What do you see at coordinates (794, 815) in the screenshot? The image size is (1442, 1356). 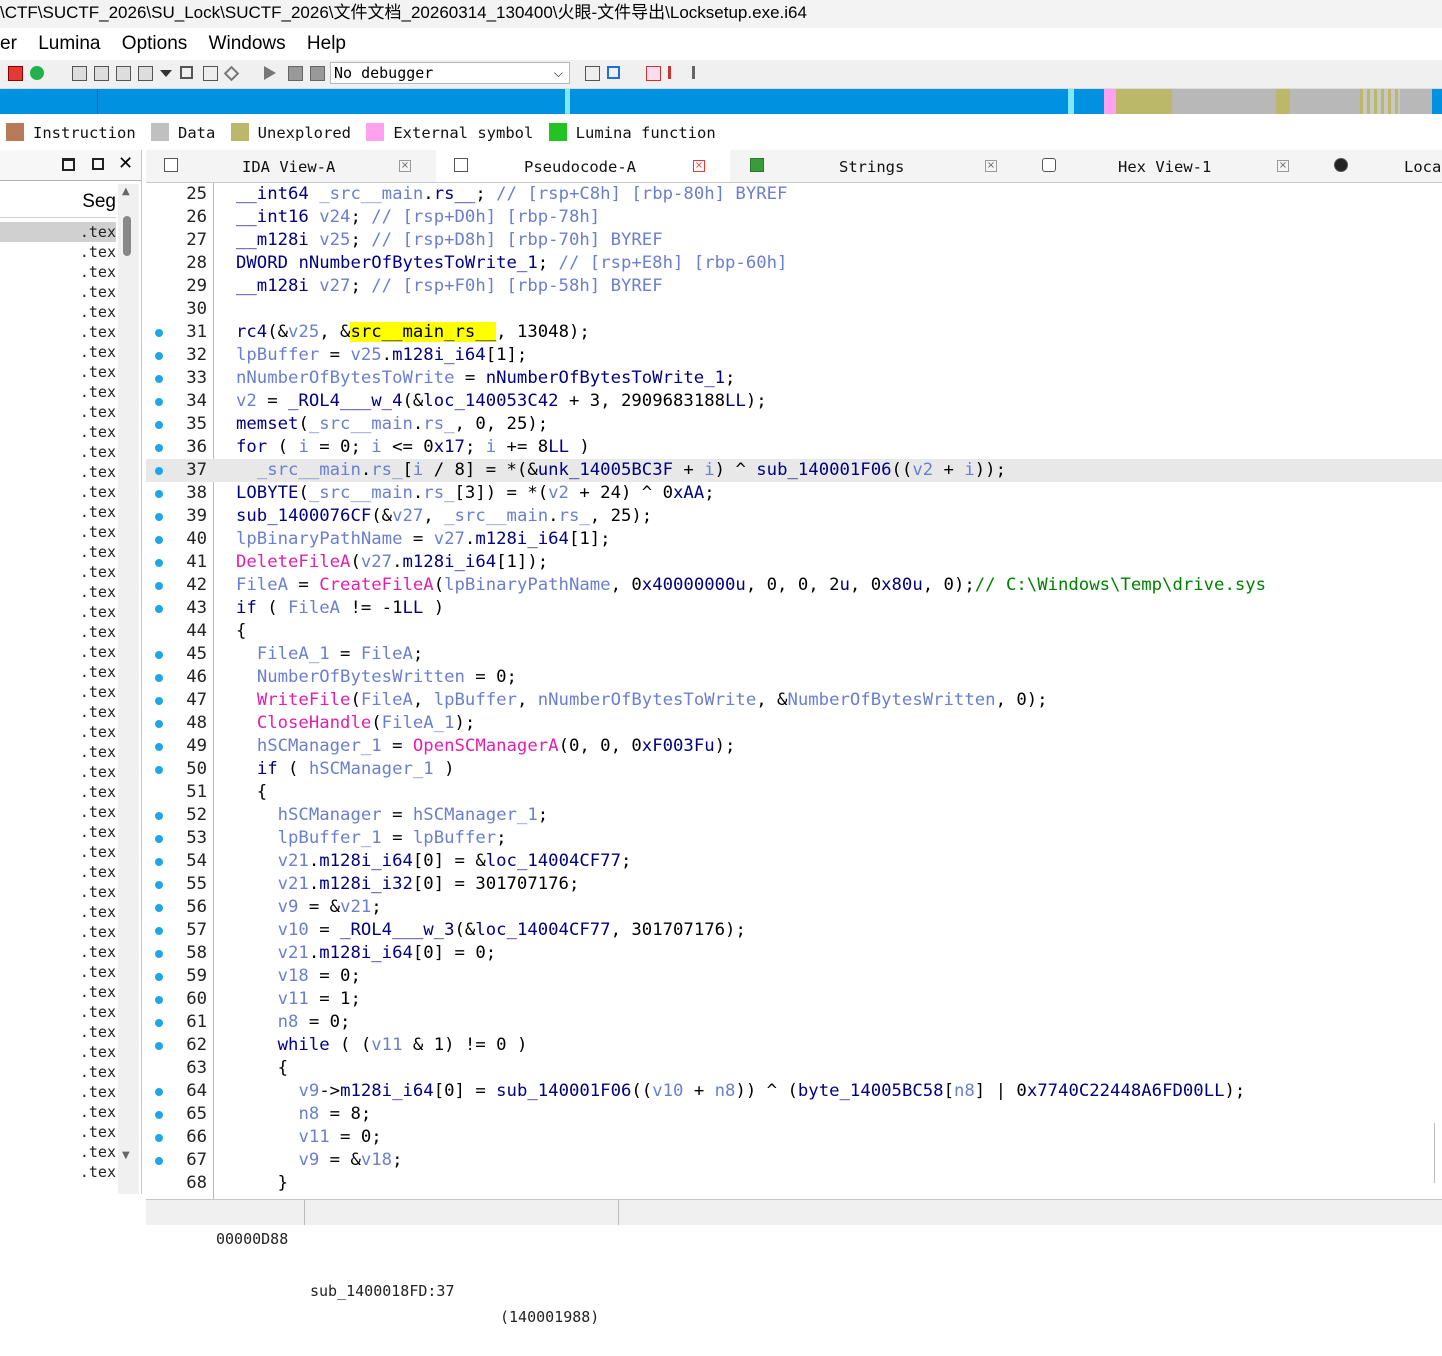 I see `code-line: 52 hSCManager = hSCManager_1;` at bounding box center [794, 815].